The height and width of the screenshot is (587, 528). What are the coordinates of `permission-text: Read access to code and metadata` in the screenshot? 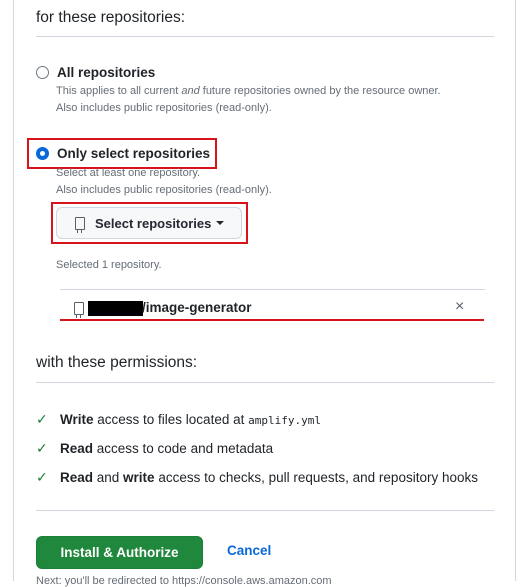 It's located at (166, 448).